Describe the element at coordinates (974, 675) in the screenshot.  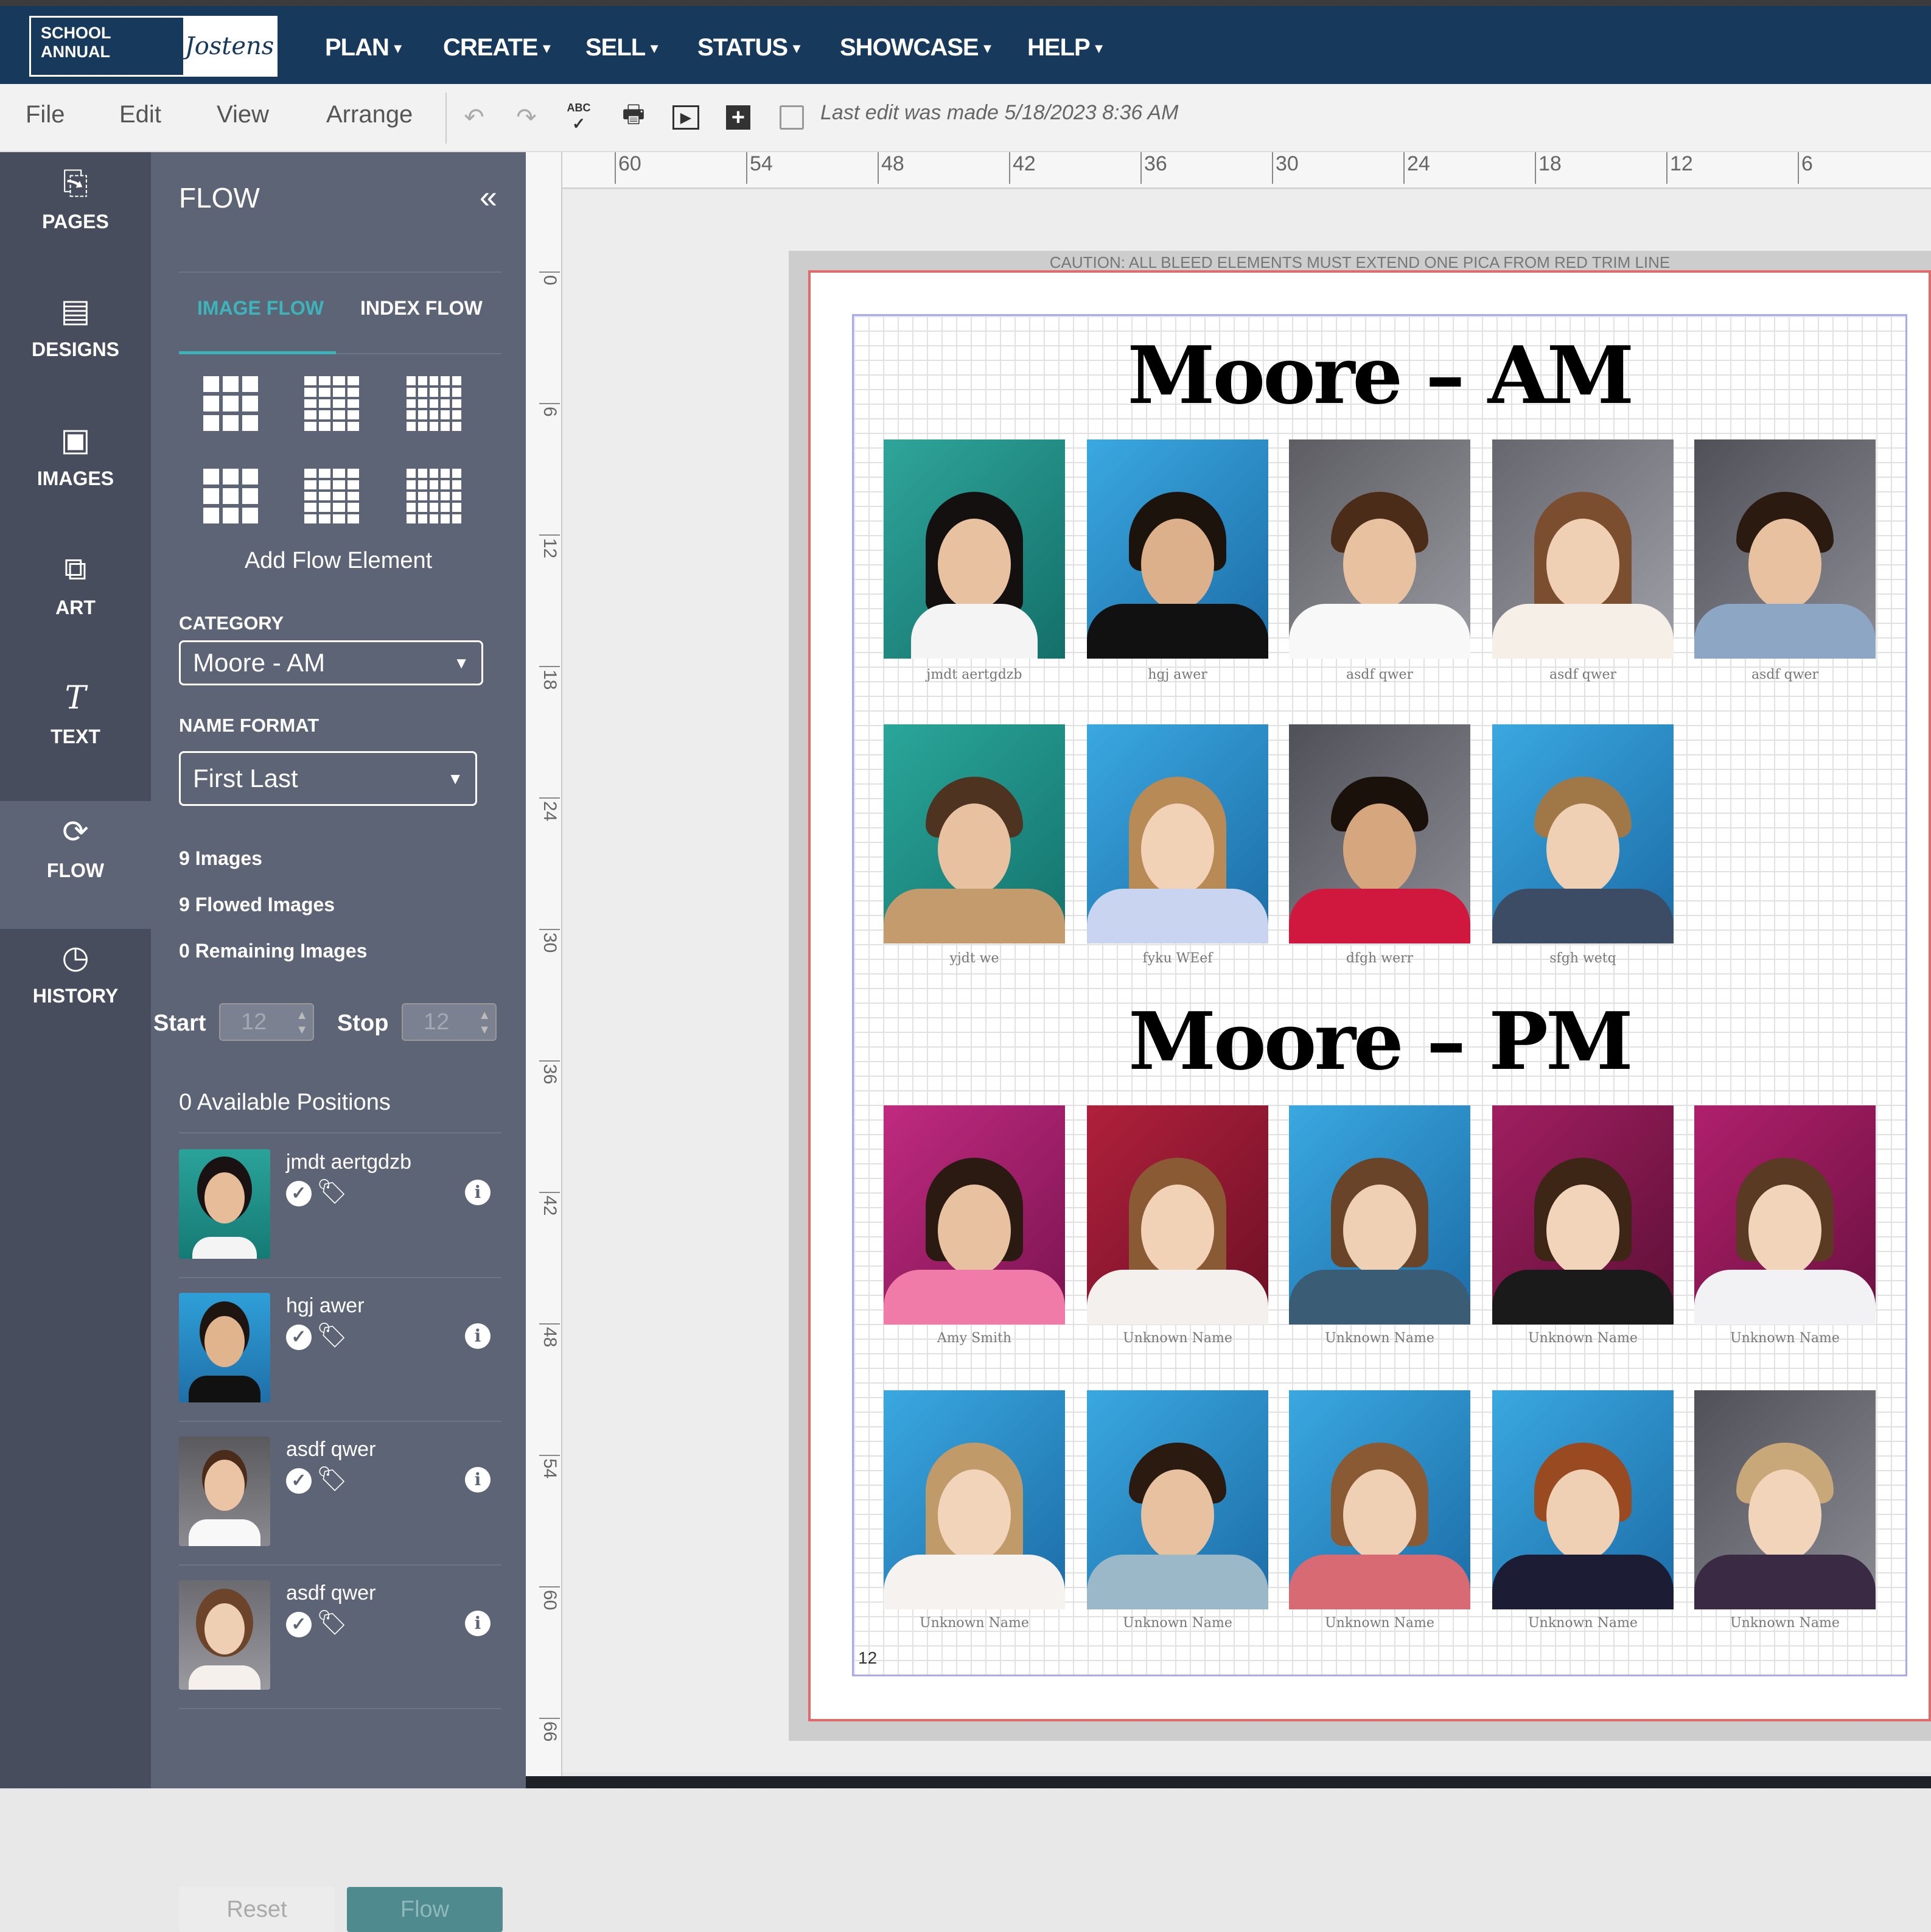
I see `student-caption: jmdt aertgdzb` at that location.